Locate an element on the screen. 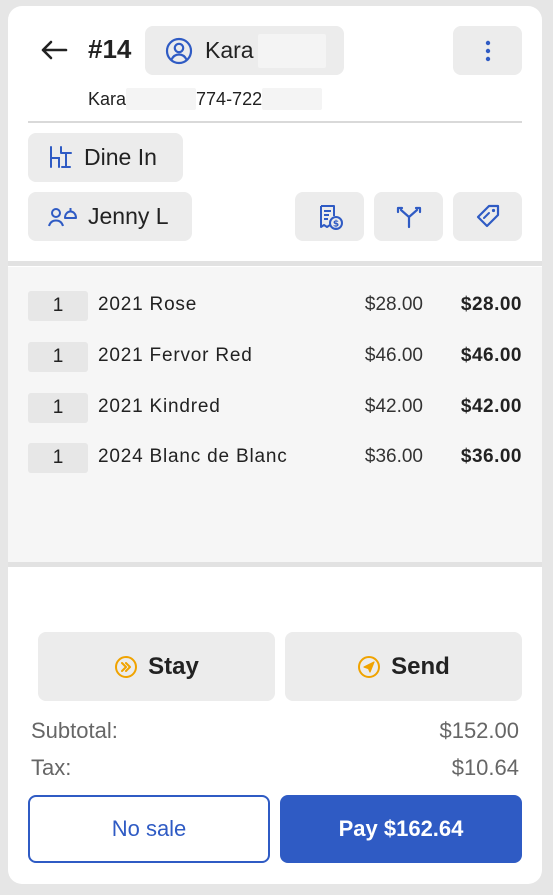 The width and height of the screenshot is (553, 895). item-price: $42.00 is located at coordinates (393, 406).